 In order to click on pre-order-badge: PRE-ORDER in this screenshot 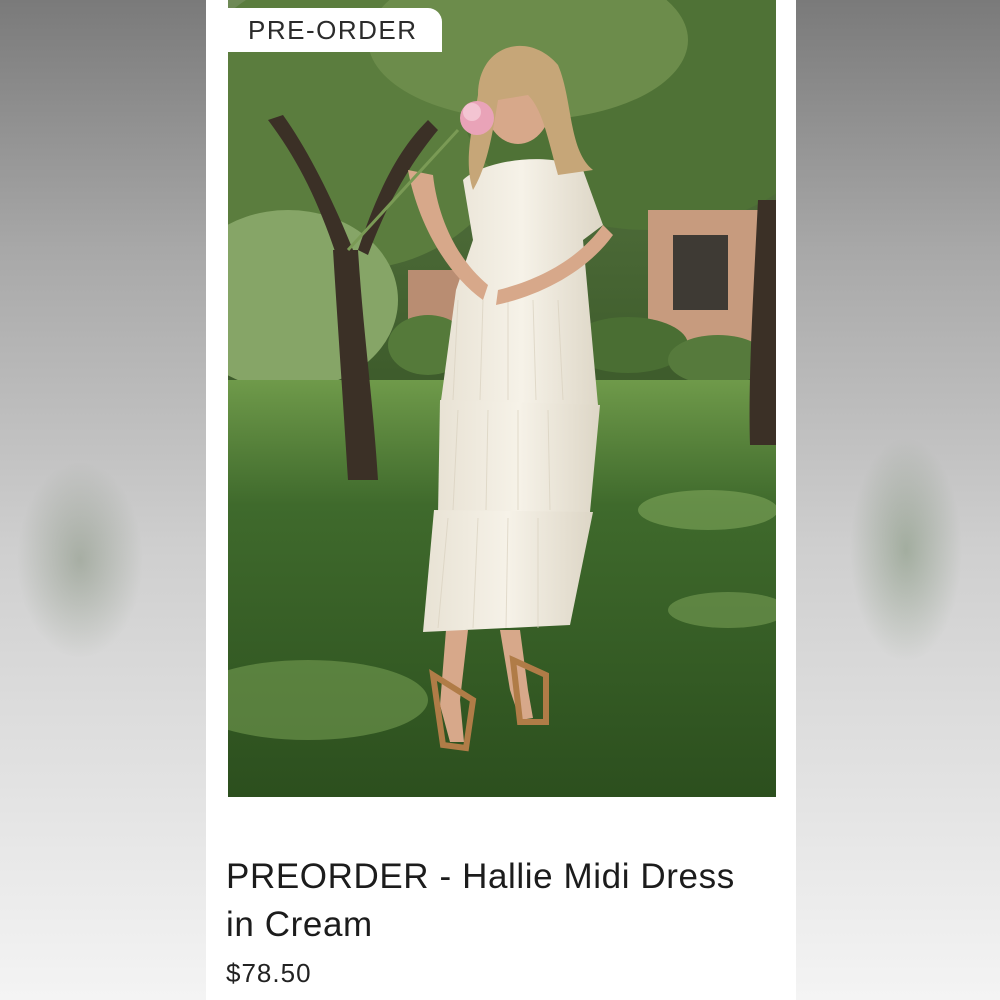, I will do `click(335, 30)`.